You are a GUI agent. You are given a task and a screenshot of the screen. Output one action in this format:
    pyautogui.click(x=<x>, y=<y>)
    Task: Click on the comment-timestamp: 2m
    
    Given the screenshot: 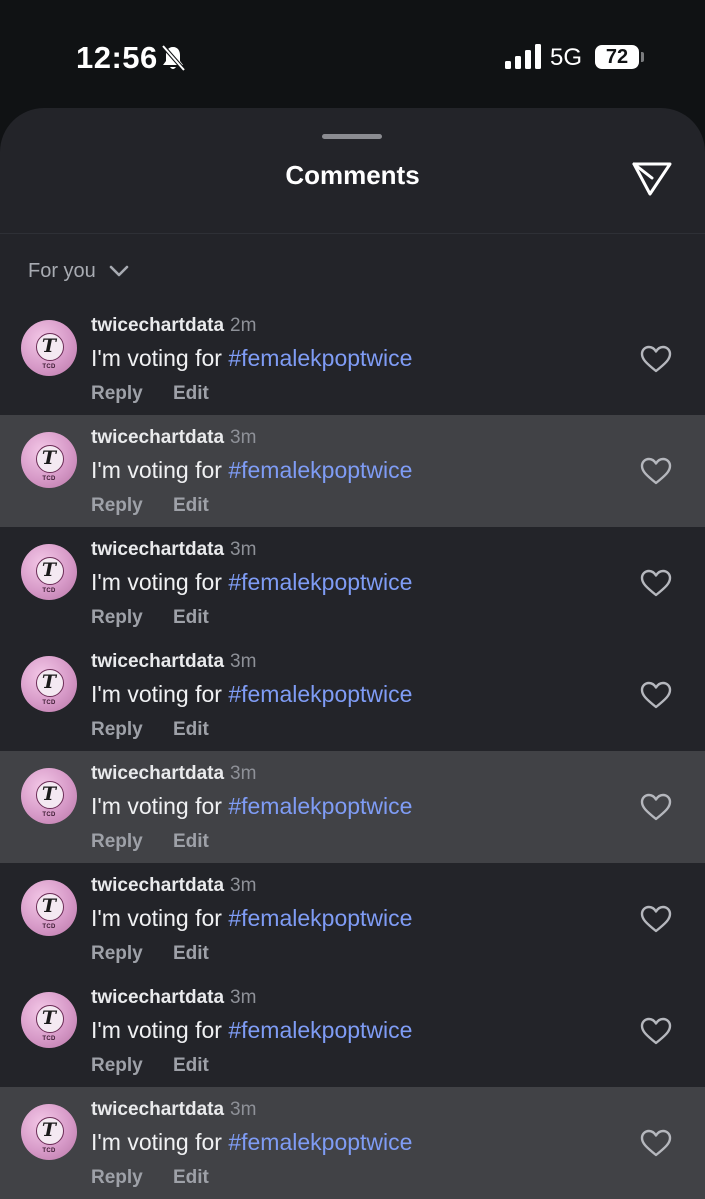 What is the action you would take?
    pyautogui.click(x=243, y=325)
    